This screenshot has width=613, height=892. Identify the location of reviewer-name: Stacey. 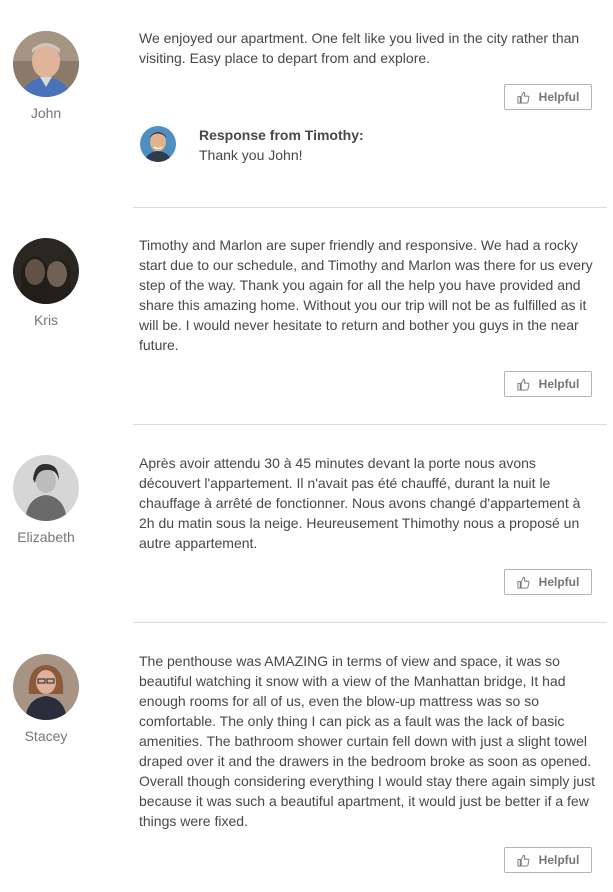
(46, 736).